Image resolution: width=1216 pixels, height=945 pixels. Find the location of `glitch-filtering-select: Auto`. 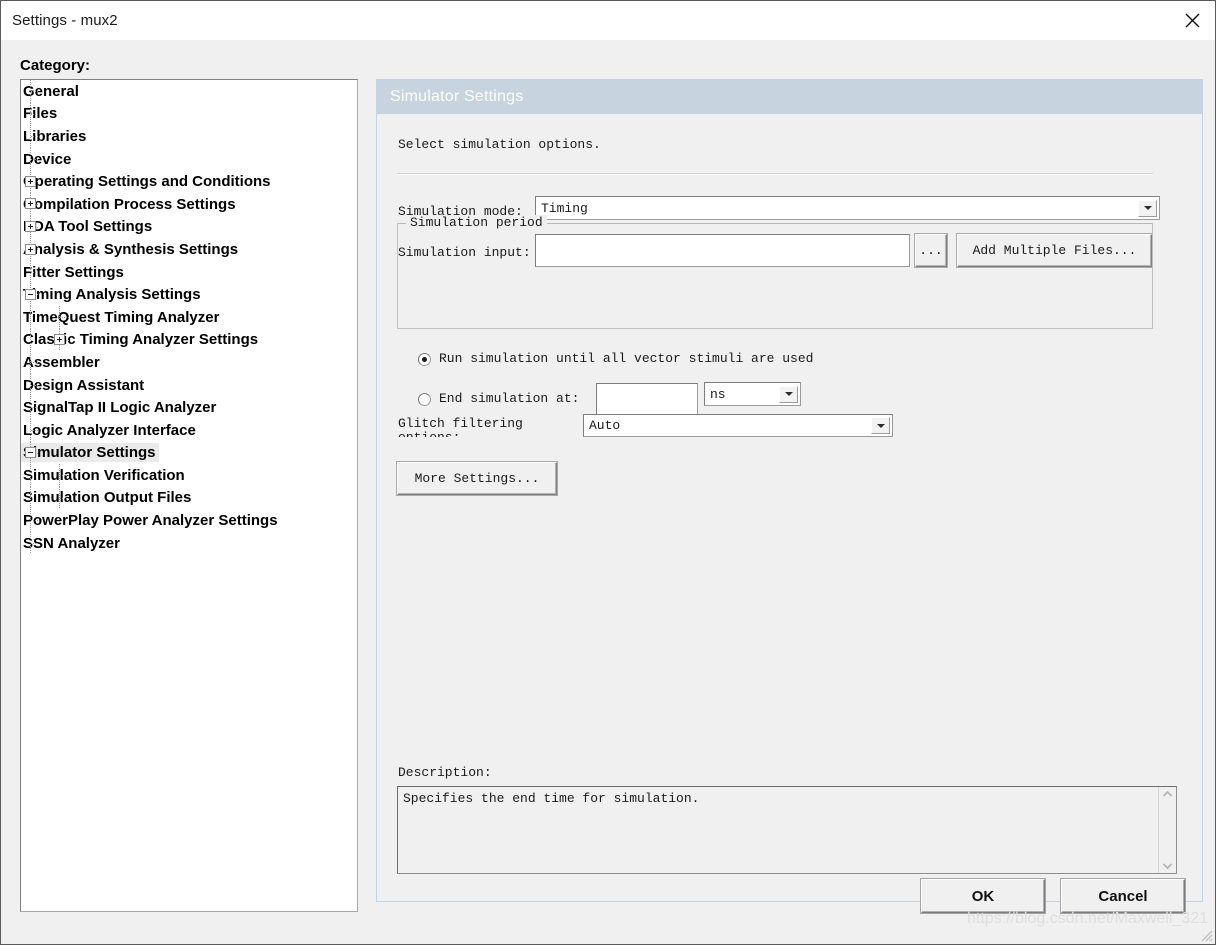

glitch-filtering-select: Auto is located at coordinates (738, 425).